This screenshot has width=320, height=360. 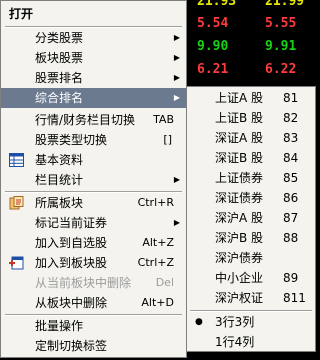 I want to click on submenu-item-code: 88, so click(x=291, y=238).